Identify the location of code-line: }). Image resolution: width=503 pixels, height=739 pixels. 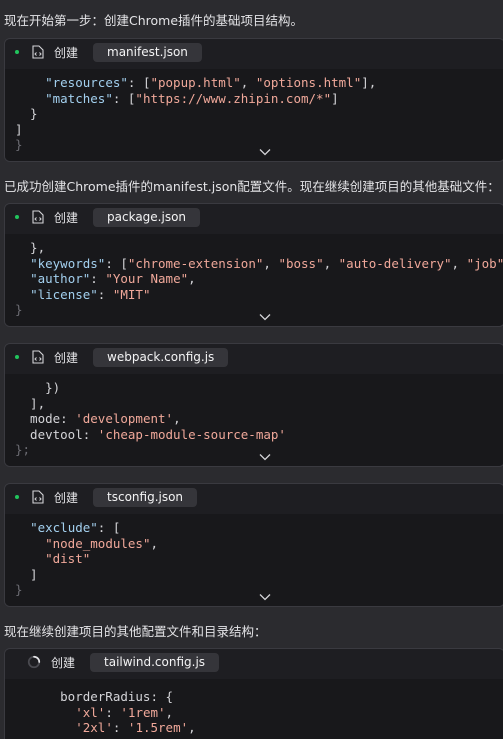
(38, 387).